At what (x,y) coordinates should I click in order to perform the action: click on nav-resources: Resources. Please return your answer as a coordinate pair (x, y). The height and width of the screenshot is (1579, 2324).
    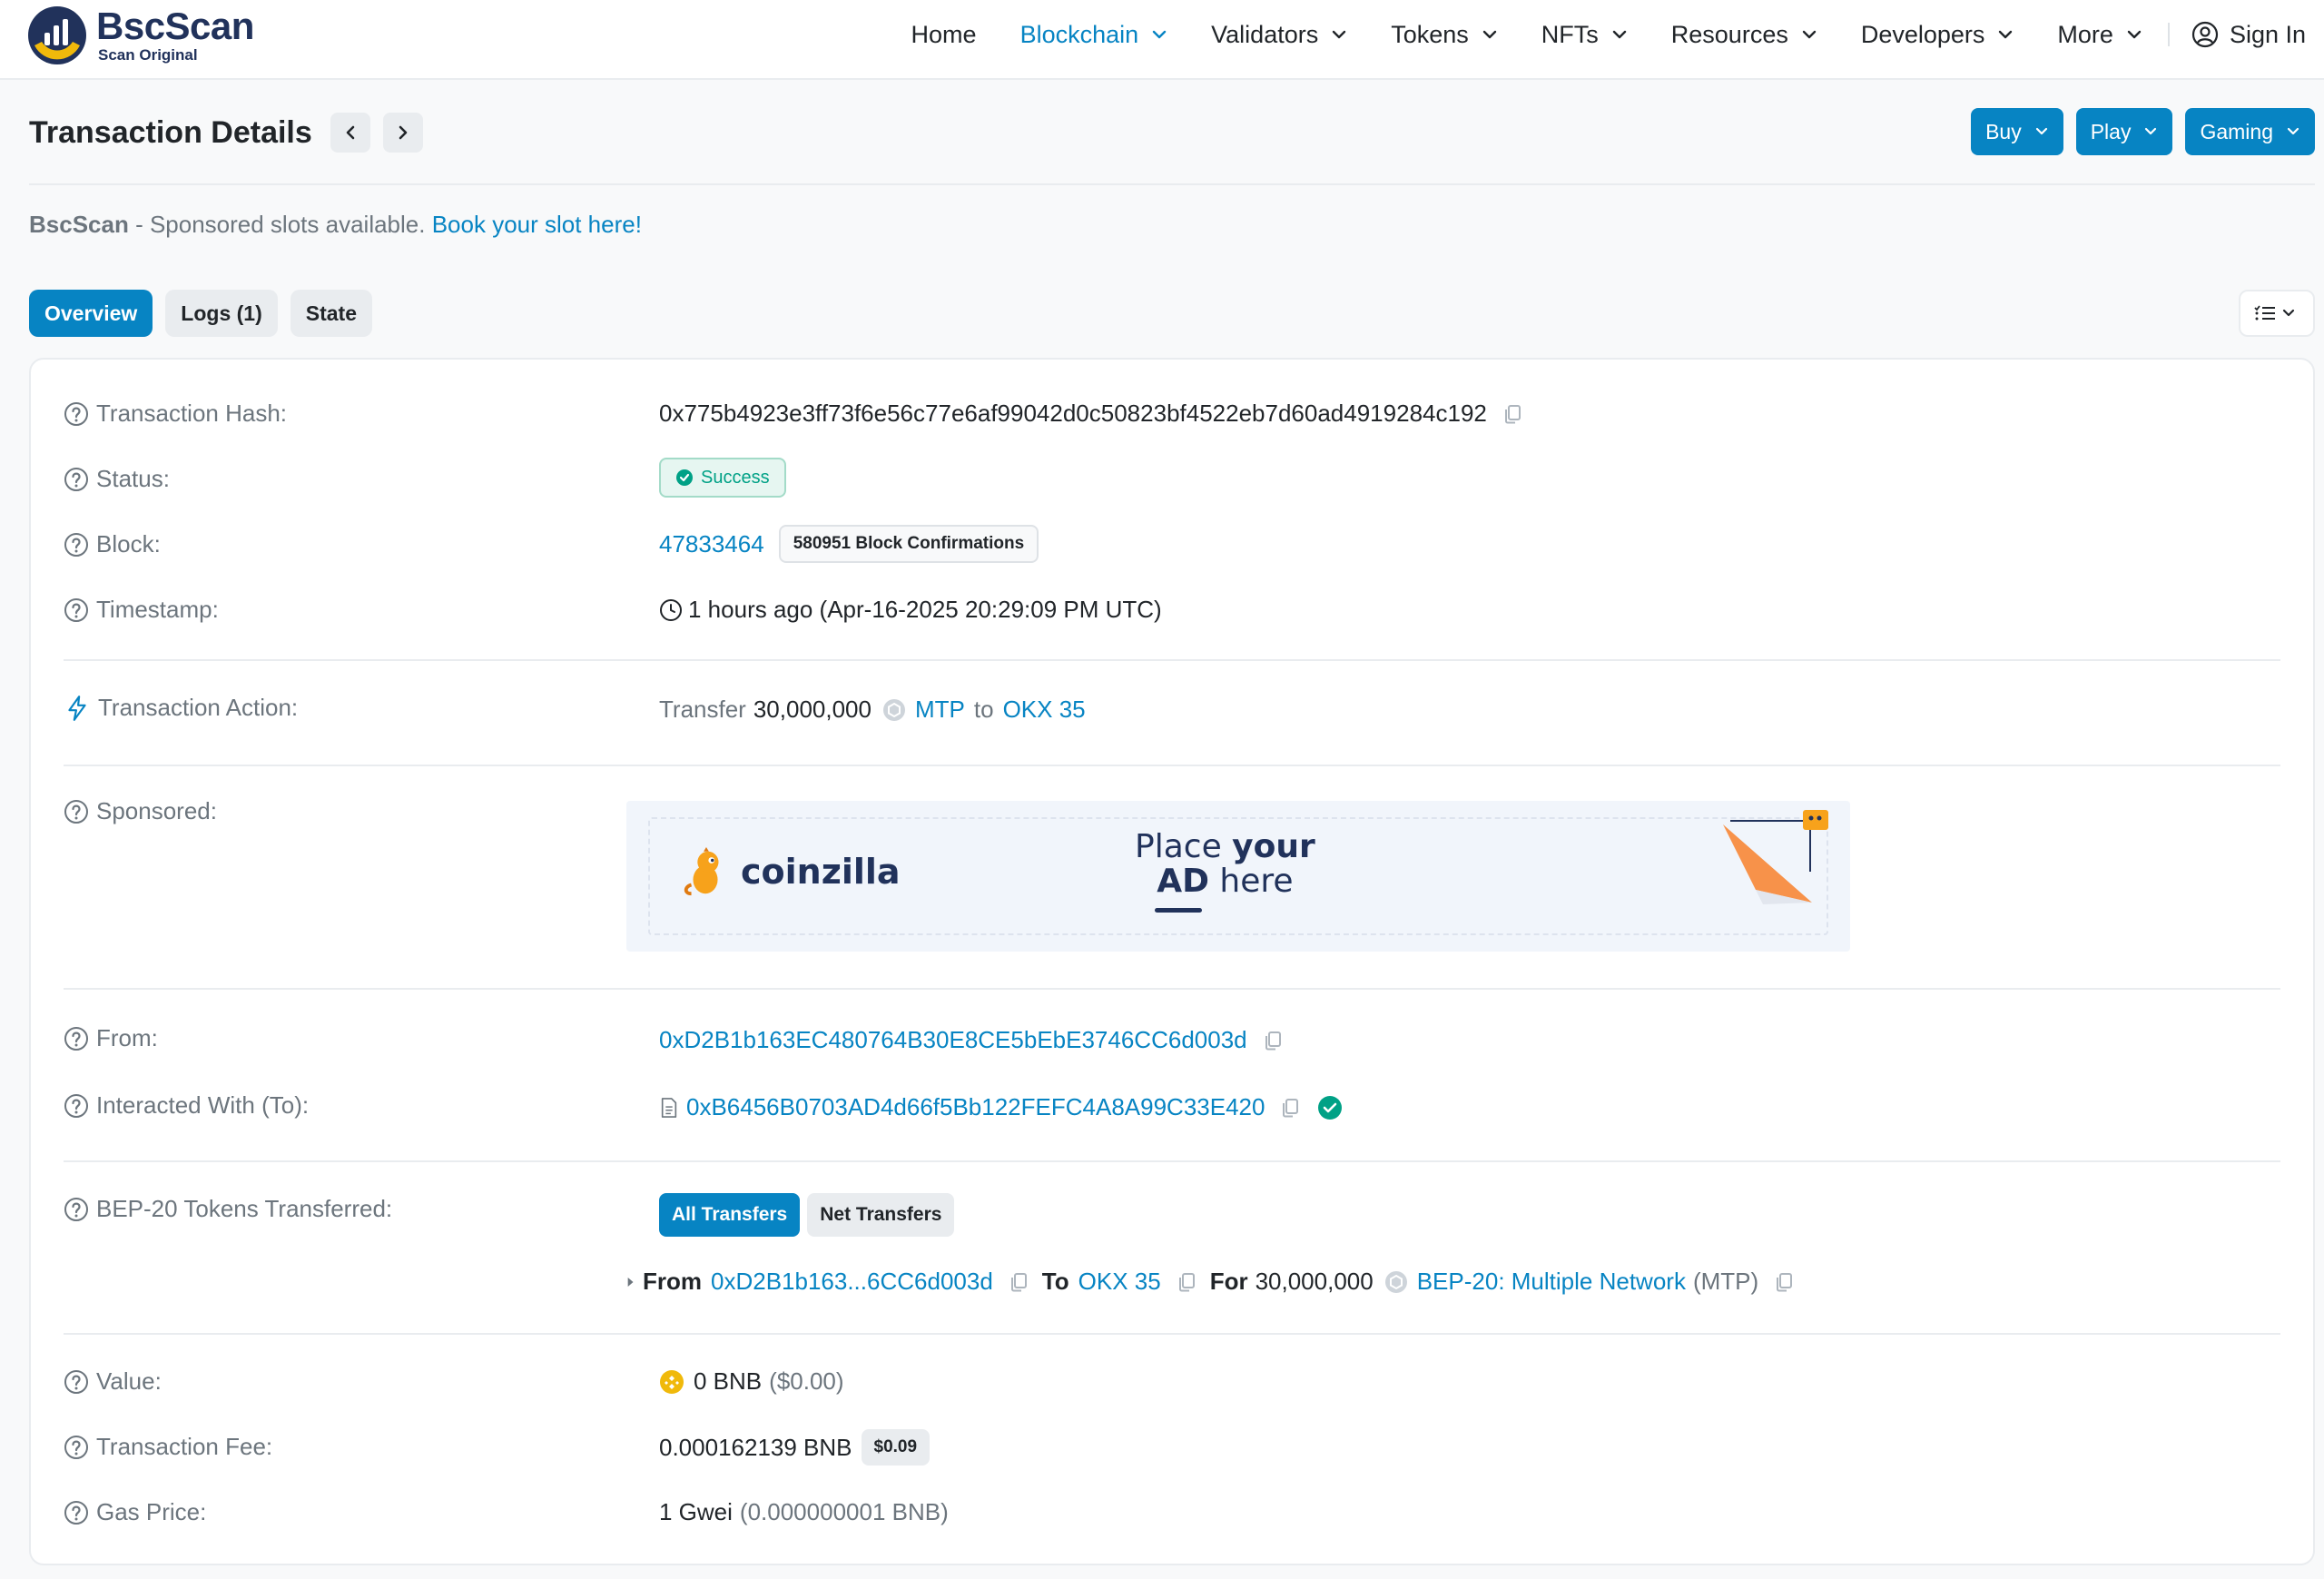
    Looking at the image, I should click on (1744, 35).